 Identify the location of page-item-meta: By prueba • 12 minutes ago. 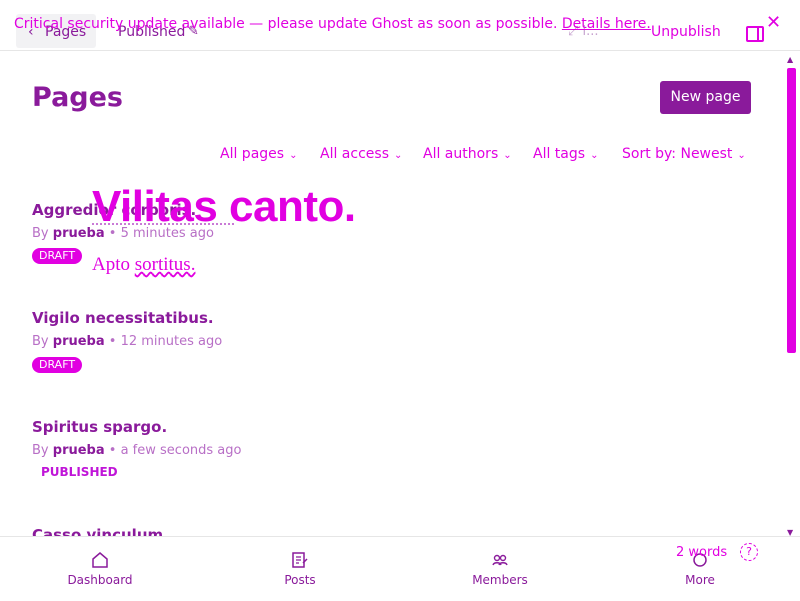
(127, 341).